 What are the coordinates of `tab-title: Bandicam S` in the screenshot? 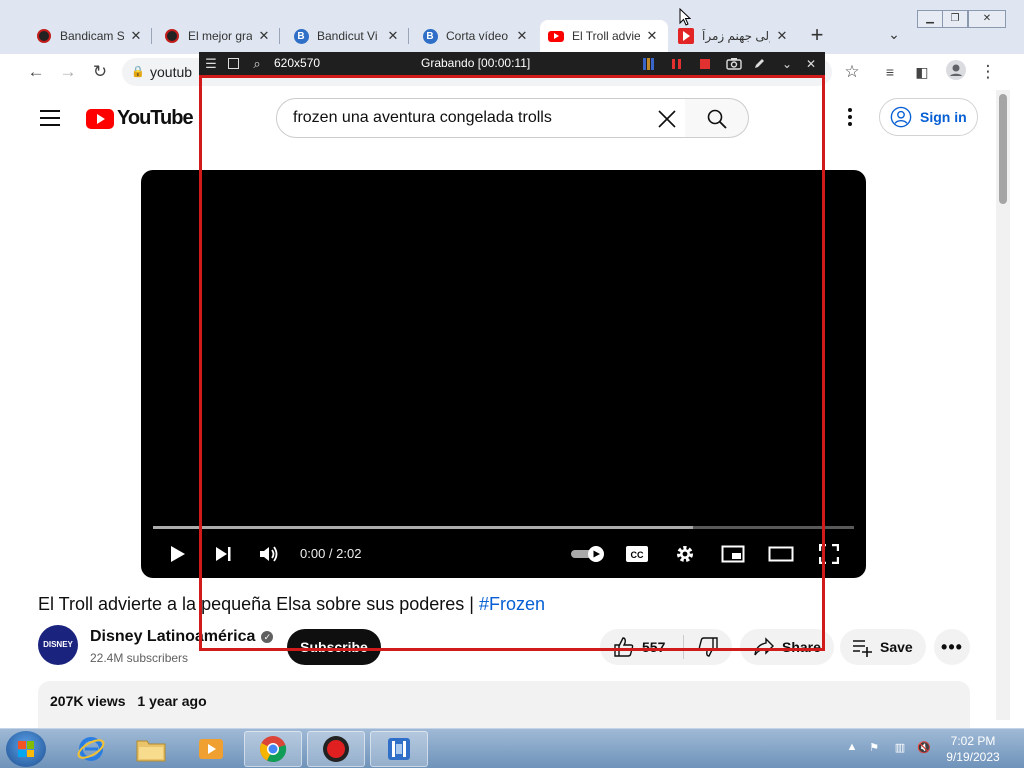 It's located at (92, 36).